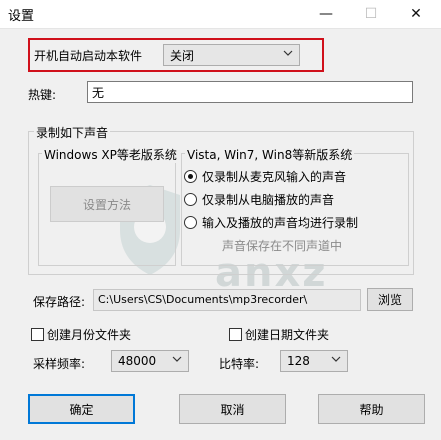 Image resolution: width=441 pixels, height=440 pixels. What do you see at coordinates (59, 302) in the screenshot?
I see `save-path-label: 保存路径:` at bounding box center [59, 302].